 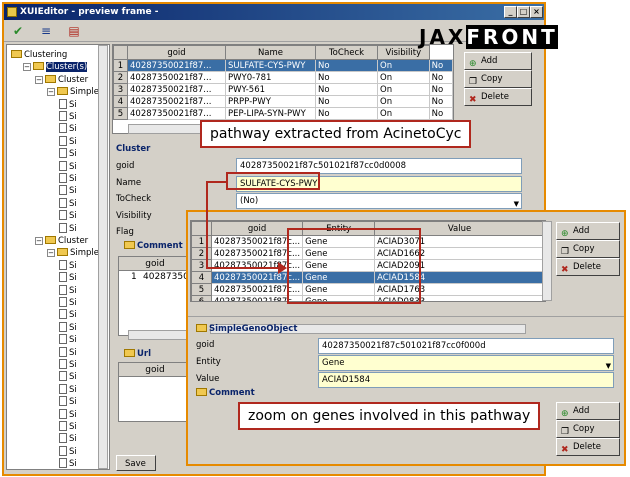 I want to click on tree-folder-item: − Cluster(s), so click(x=55, y=67).